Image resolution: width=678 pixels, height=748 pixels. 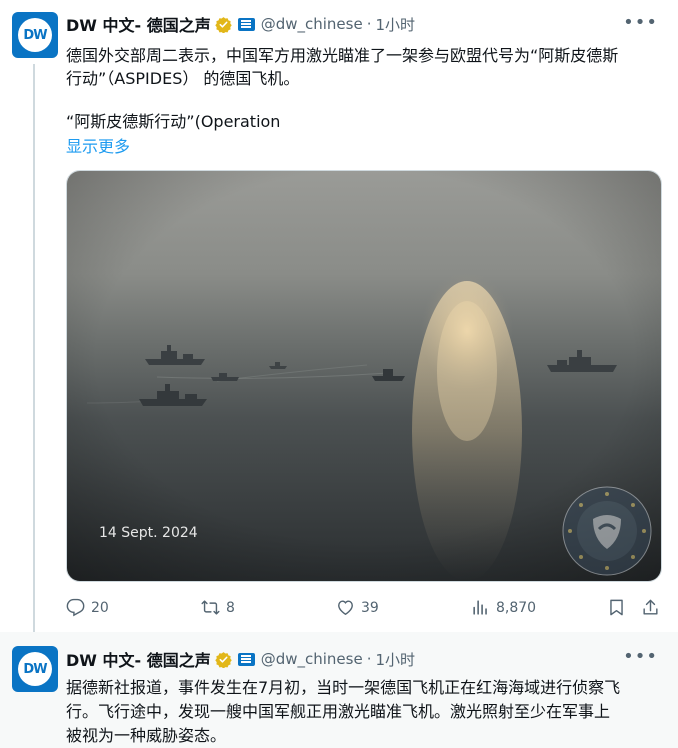 I want to click on reply-icon, so click(x=75, y=607).